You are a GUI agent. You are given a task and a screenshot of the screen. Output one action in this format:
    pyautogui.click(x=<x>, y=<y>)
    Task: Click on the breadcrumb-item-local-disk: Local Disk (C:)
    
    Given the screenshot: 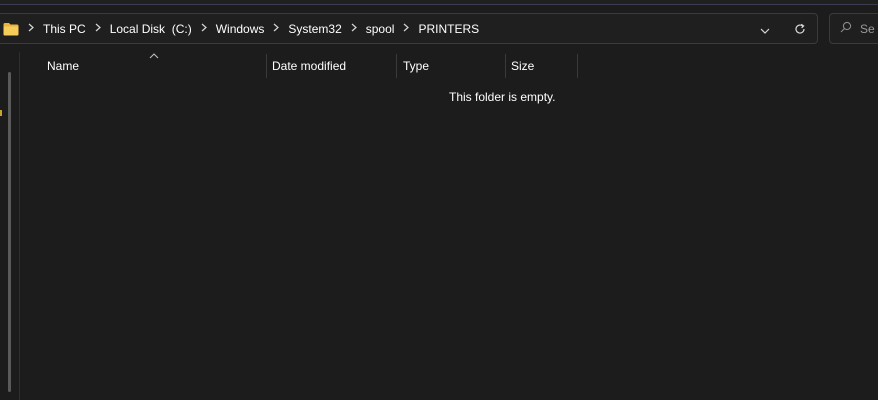 What is the action you would take?
    pyautogui.click(x=147, y=28)
    